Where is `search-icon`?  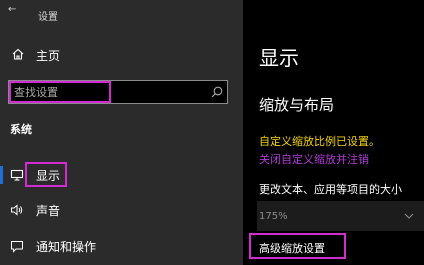
search-icon is located at coordinates (217, 92).